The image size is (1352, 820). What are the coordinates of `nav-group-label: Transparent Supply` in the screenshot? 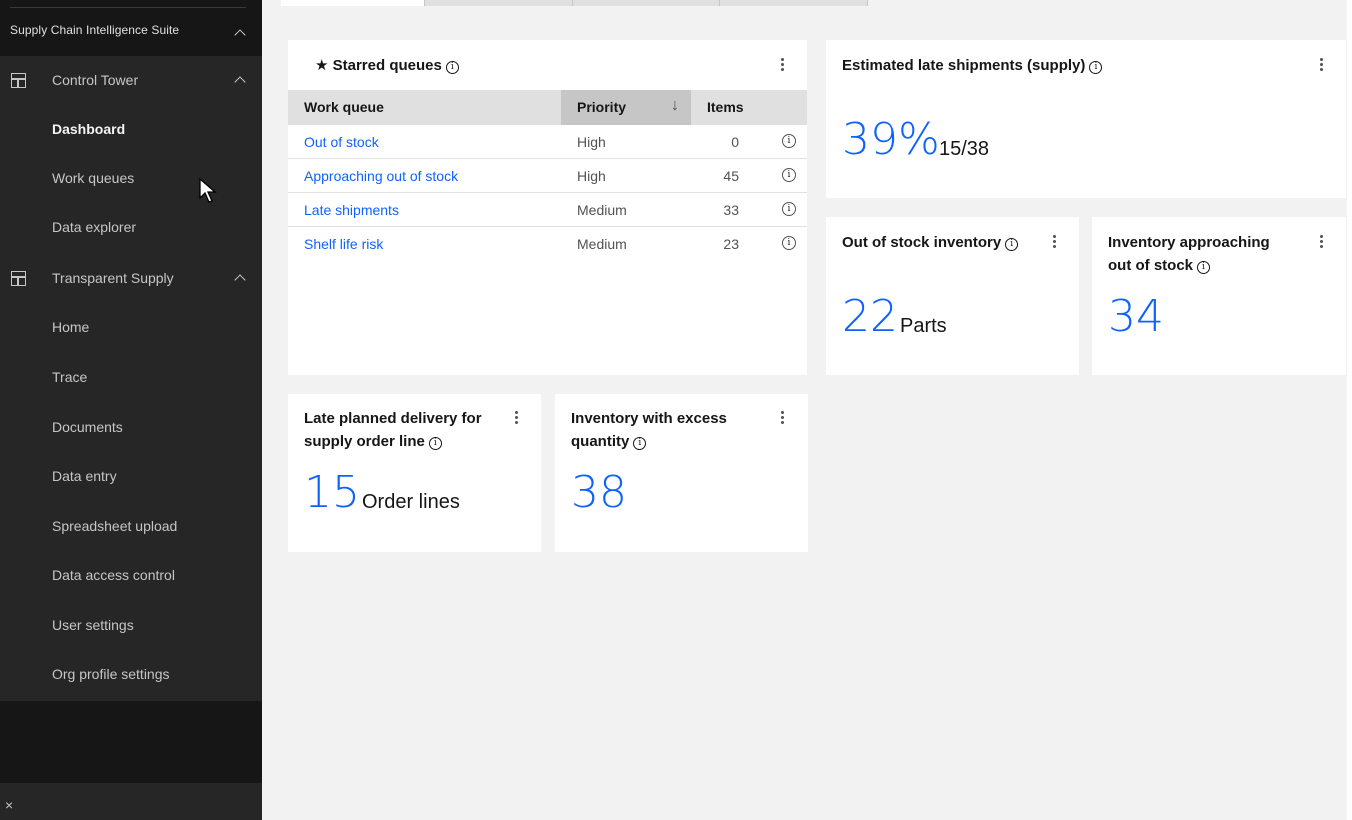 It's located at (113, 278).